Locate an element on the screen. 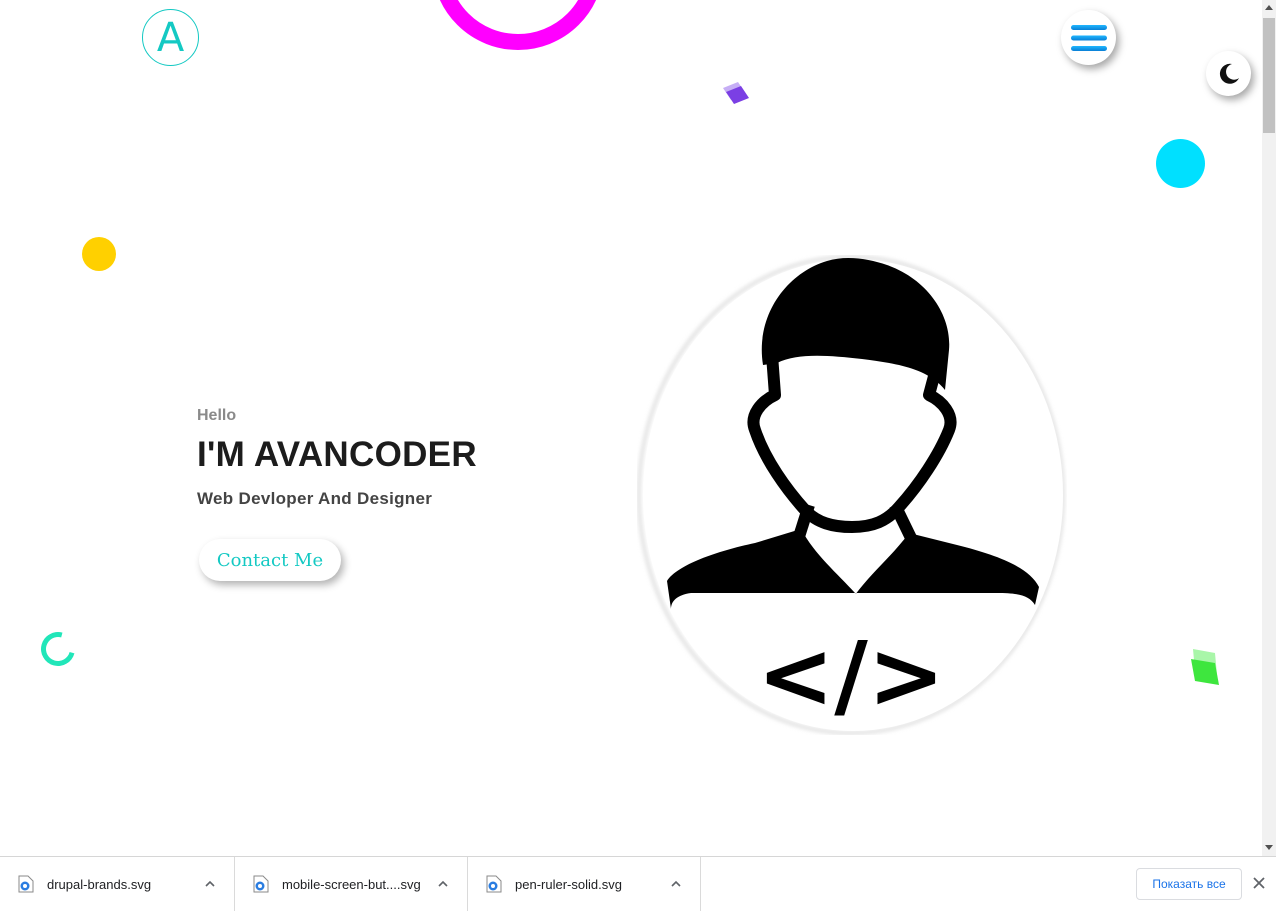  hero-title: I'M AVANCODER is located at coordinates (337, 454).